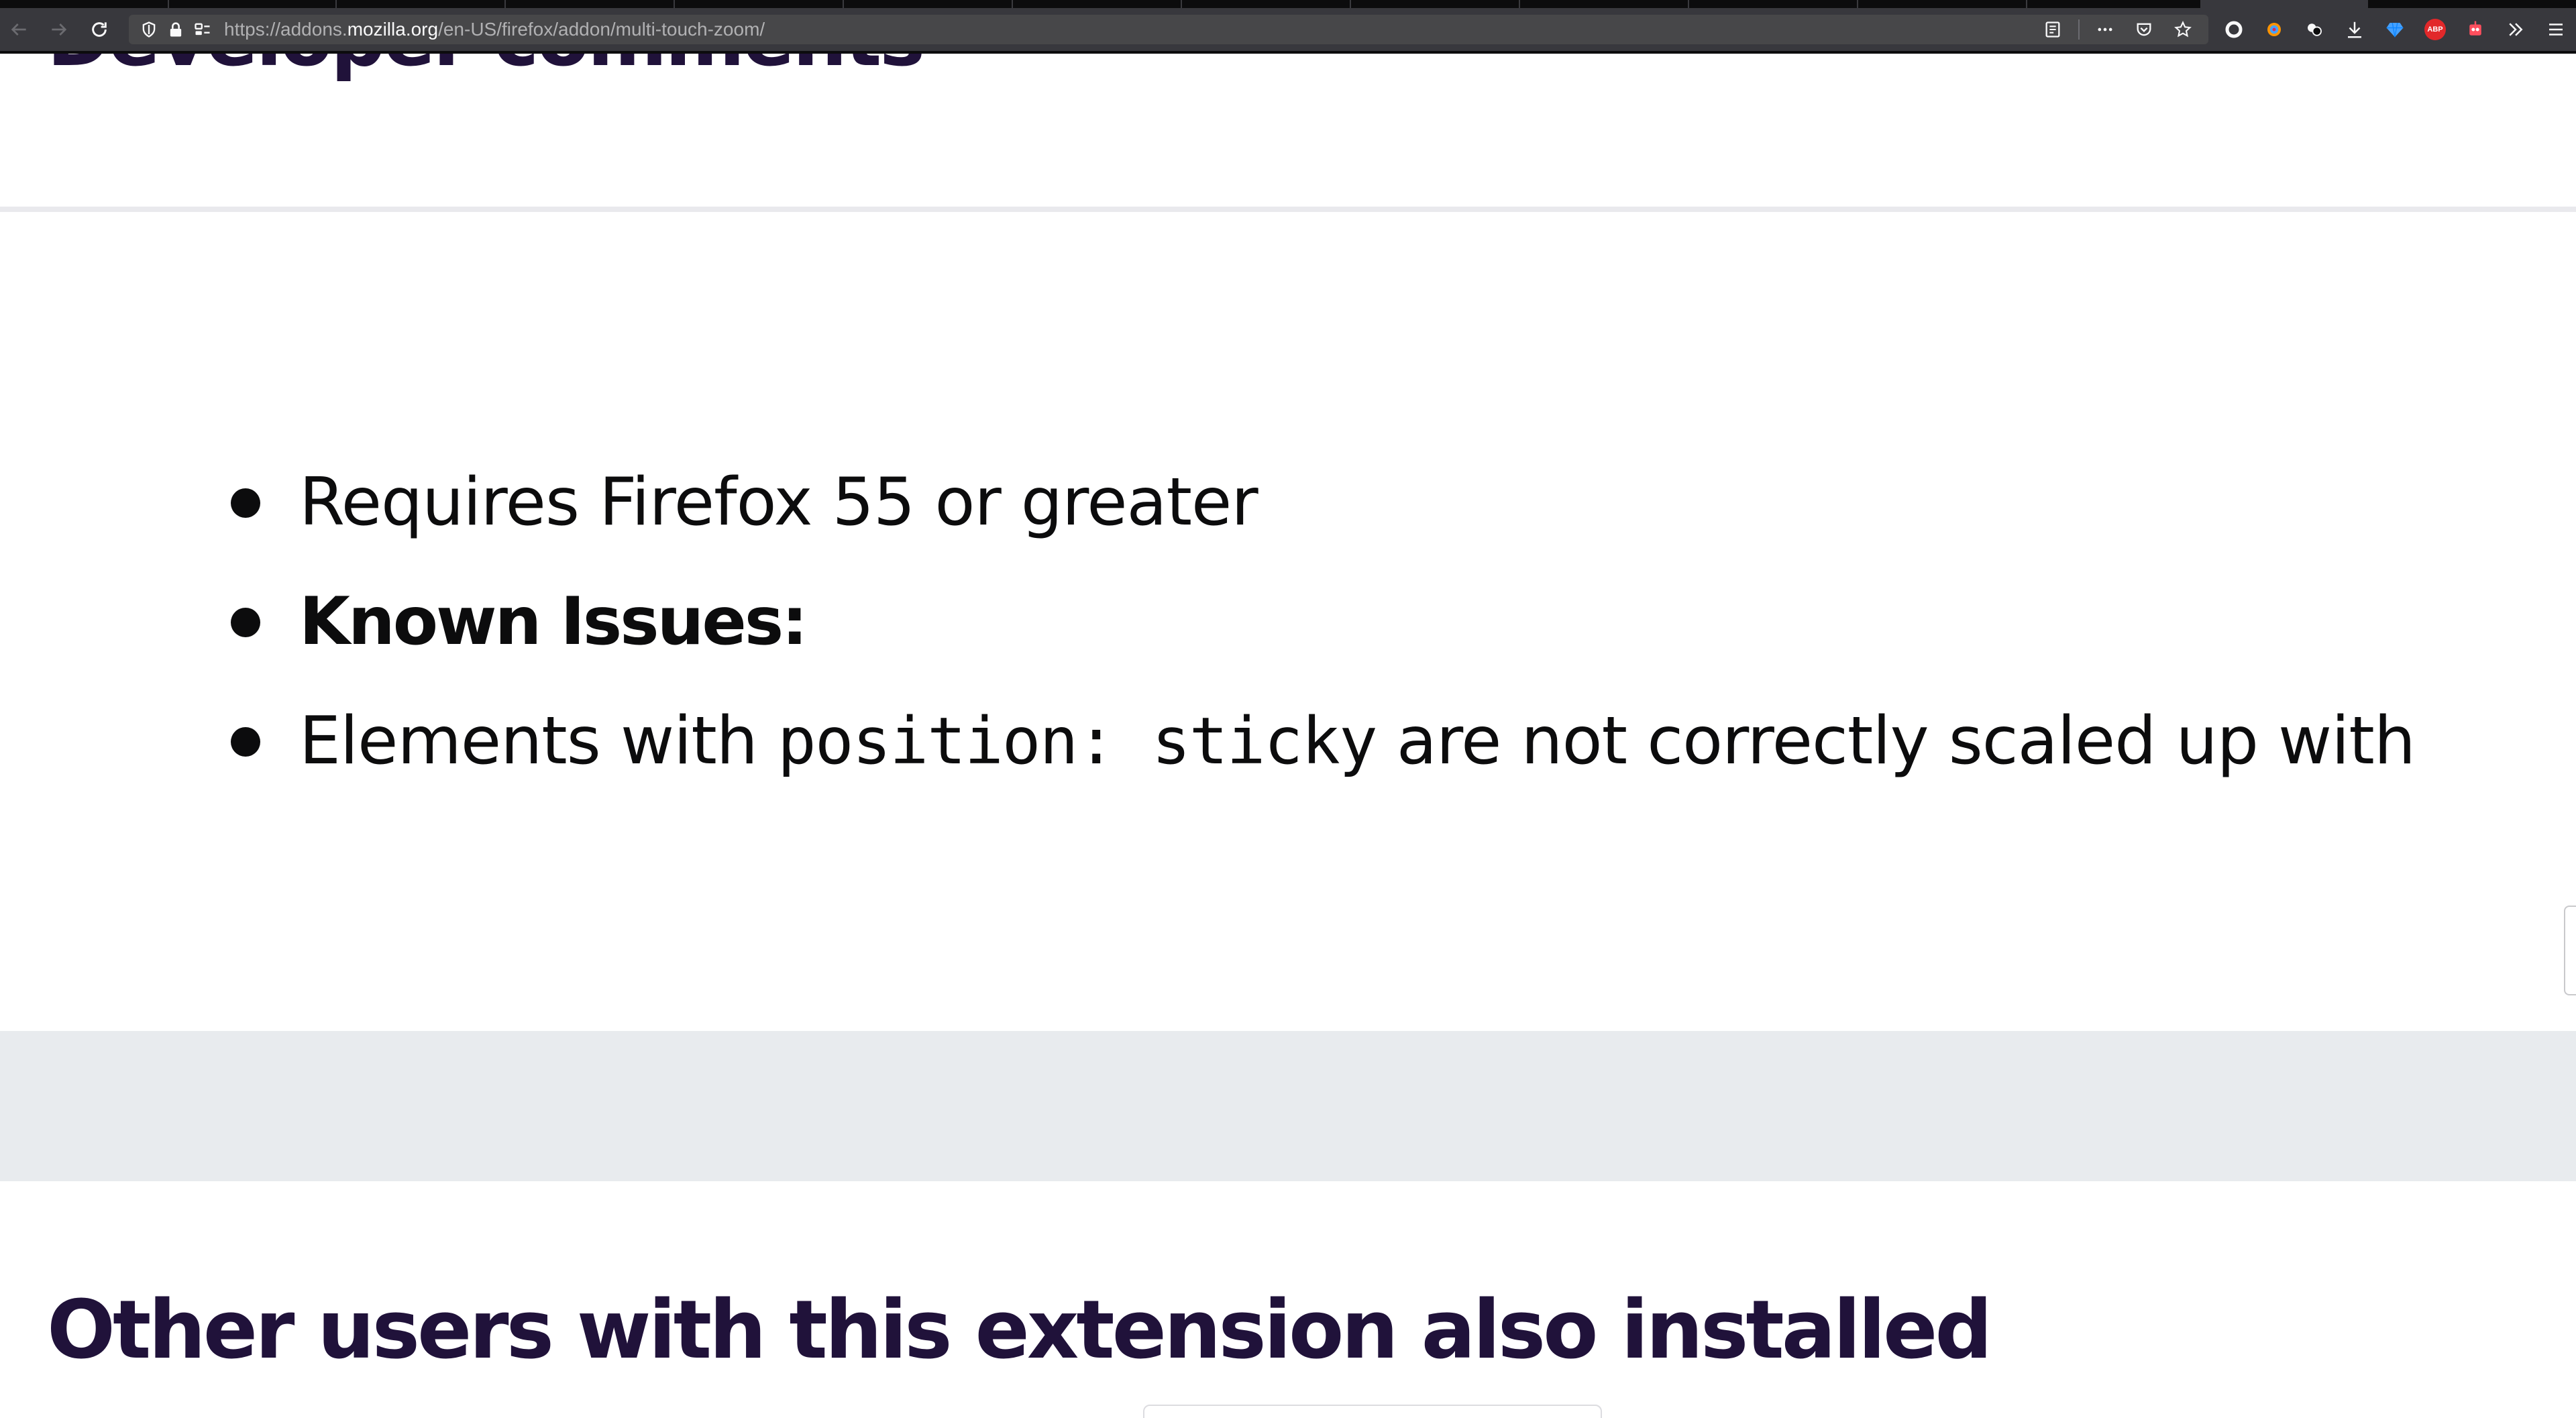  What do you see at coordinates (1372, 1411) in the screenshot?
I see `addon-card` at bounding box center [1372, 1411].